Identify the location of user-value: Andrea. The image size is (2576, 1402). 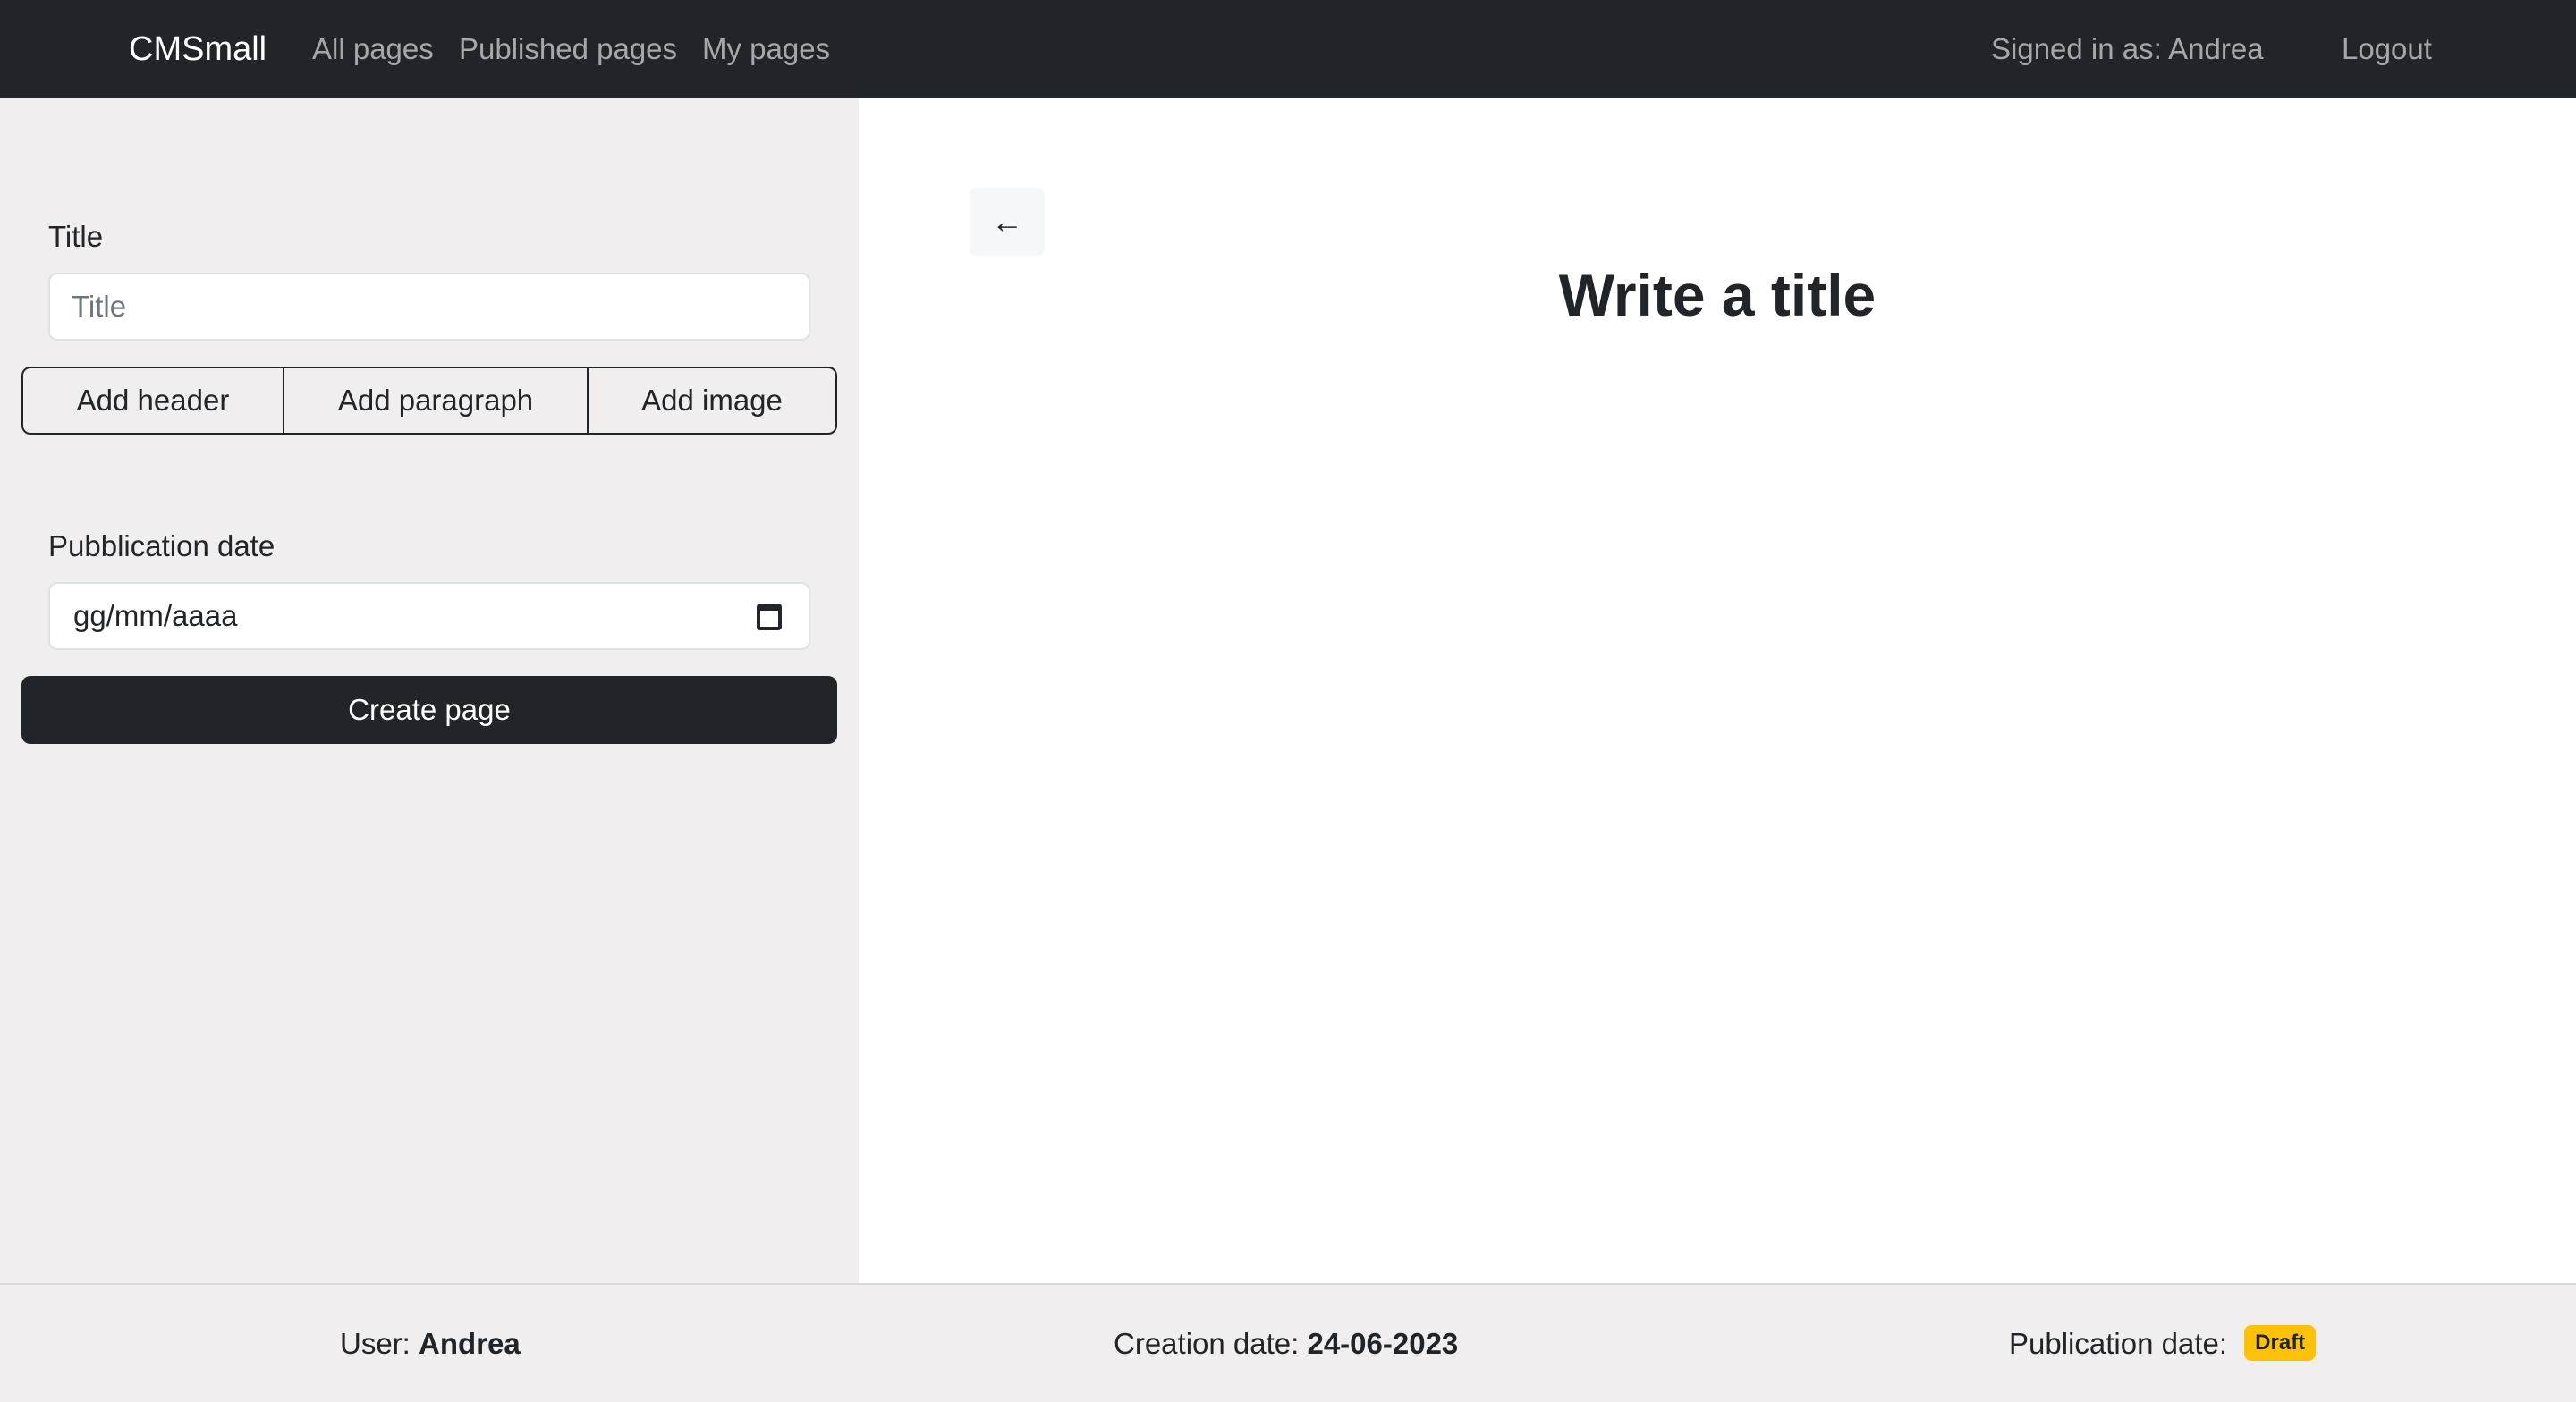
(470, 1343).